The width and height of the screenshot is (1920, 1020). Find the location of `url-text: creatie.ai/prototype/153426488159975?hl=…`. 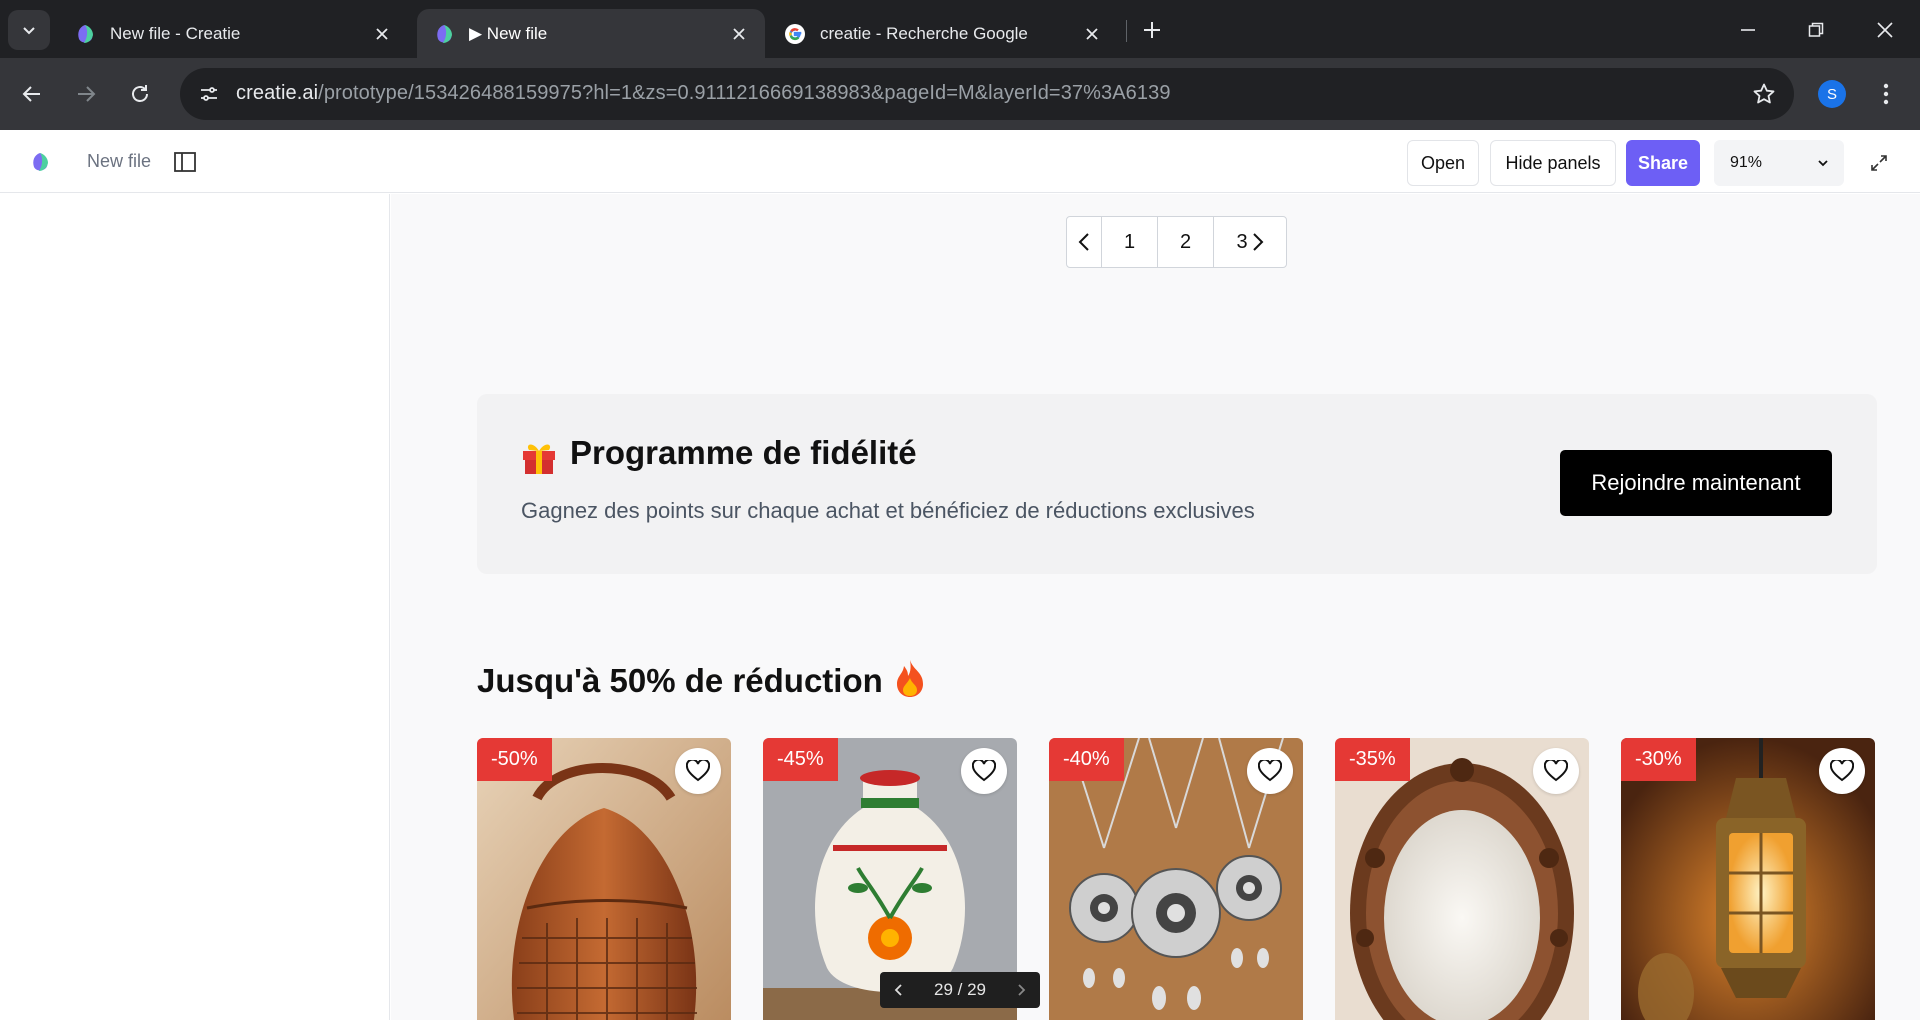

url-text: creatie.ai/prototype/153426488159975?hl=… is located at coordinates (703, 93).